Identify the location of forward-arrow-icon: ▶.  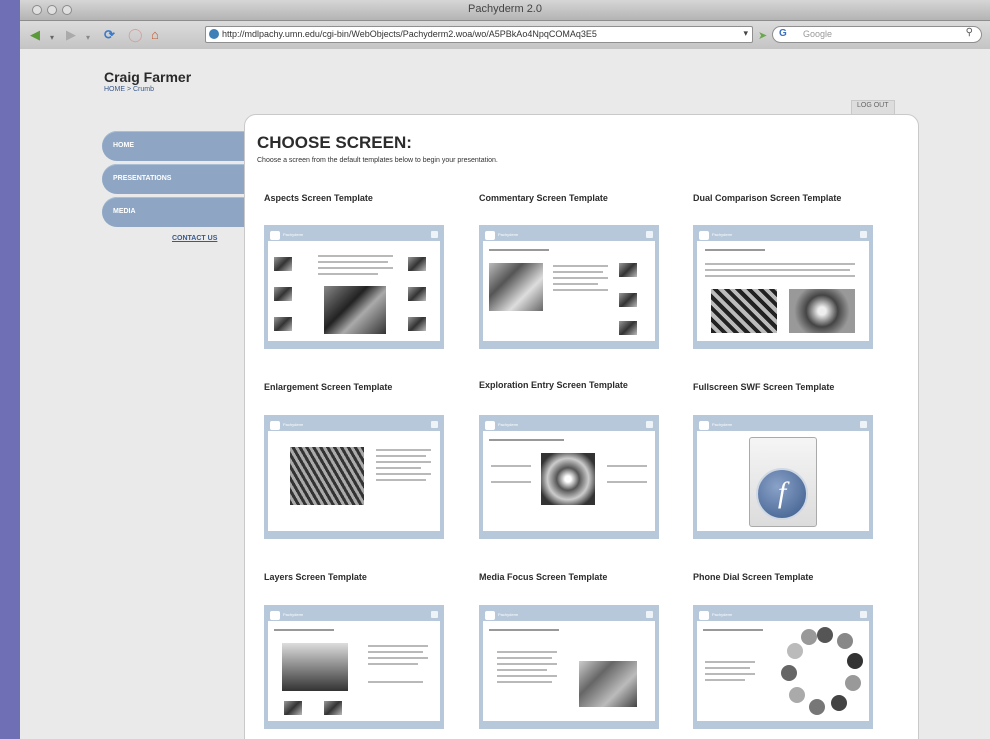
(71, 35).